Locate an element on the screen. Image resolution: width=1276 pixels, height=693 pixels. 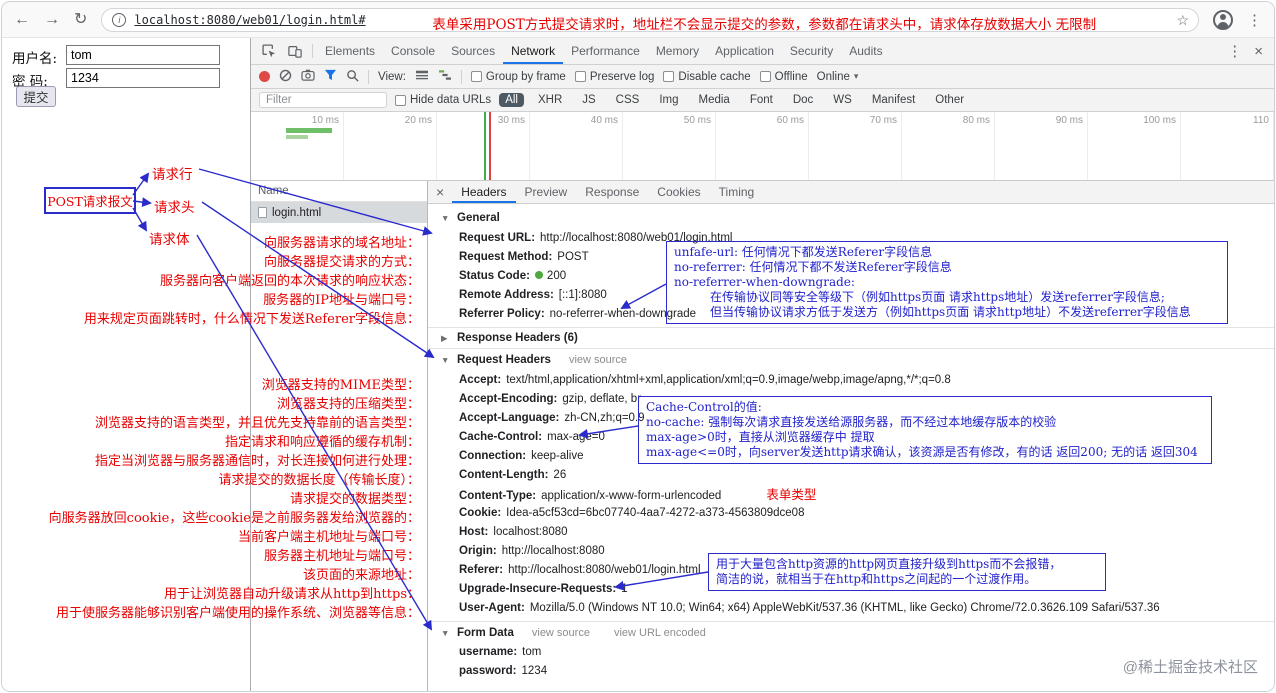
response-headers-section-header: ▶ Response Headers (6) is located at coordinates (851, 338).